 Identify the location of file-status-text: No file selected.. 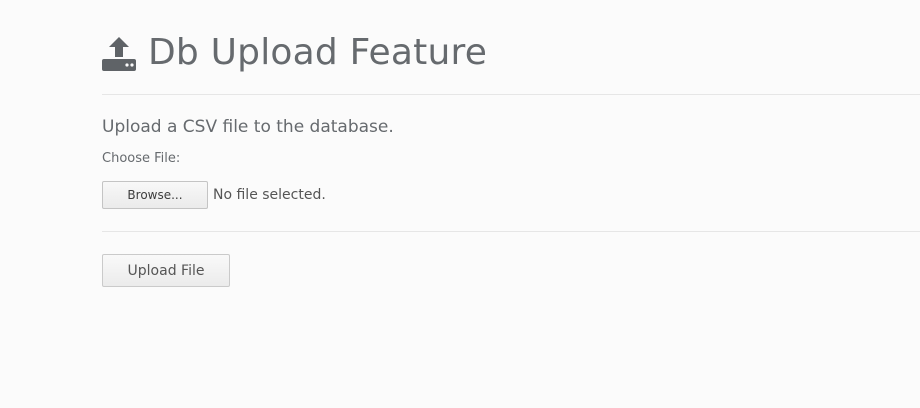
(269, 195).